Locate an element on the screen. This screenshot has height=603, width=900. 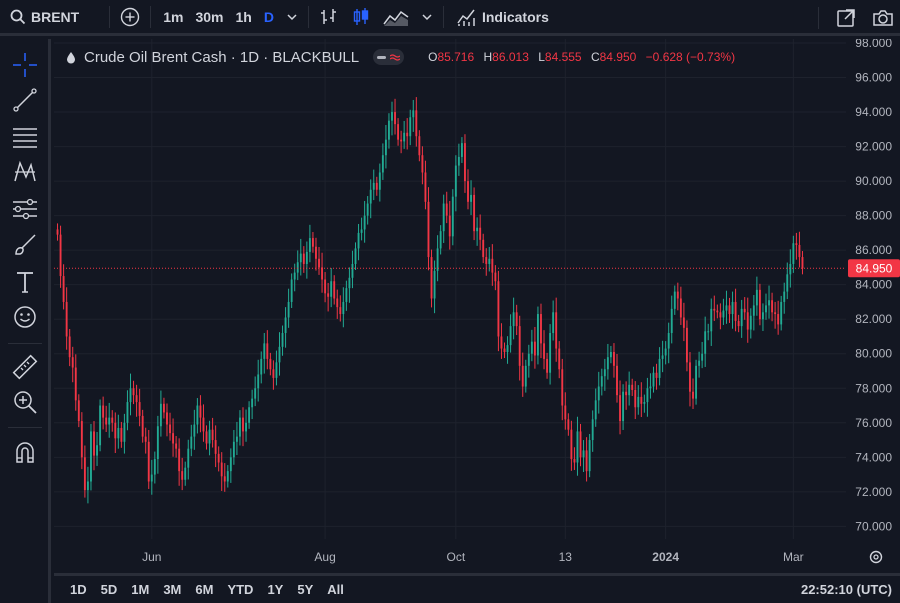
fib-retracement-tool is located at coordinates (25, 137).